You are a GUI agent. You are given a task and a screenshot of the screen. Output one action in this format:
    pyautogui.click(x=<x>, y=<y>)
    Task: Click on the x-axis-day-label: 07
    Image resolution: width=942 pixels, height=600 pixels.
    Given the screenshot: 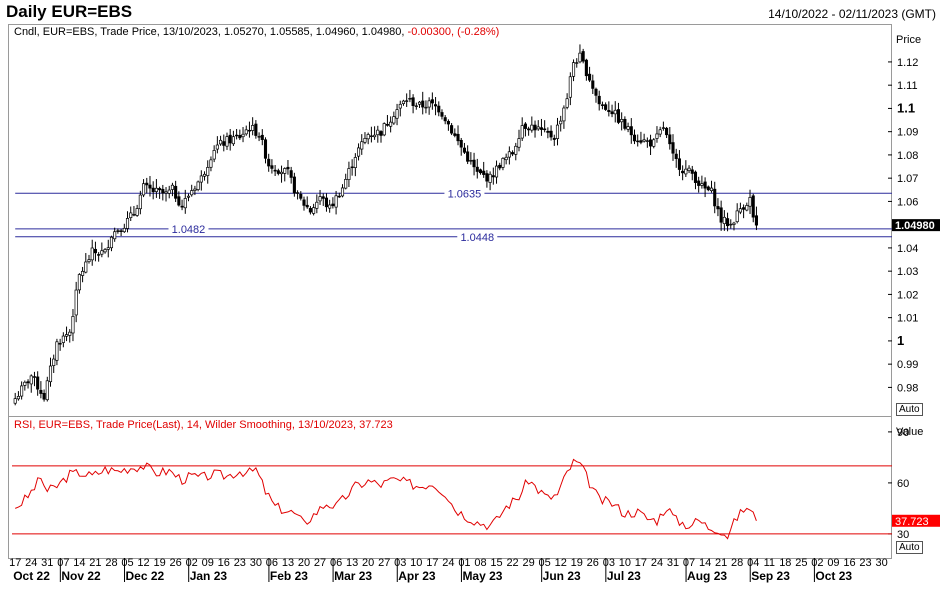 What is the action you would take?
    pyautogui.click(x=689, y=563)
    